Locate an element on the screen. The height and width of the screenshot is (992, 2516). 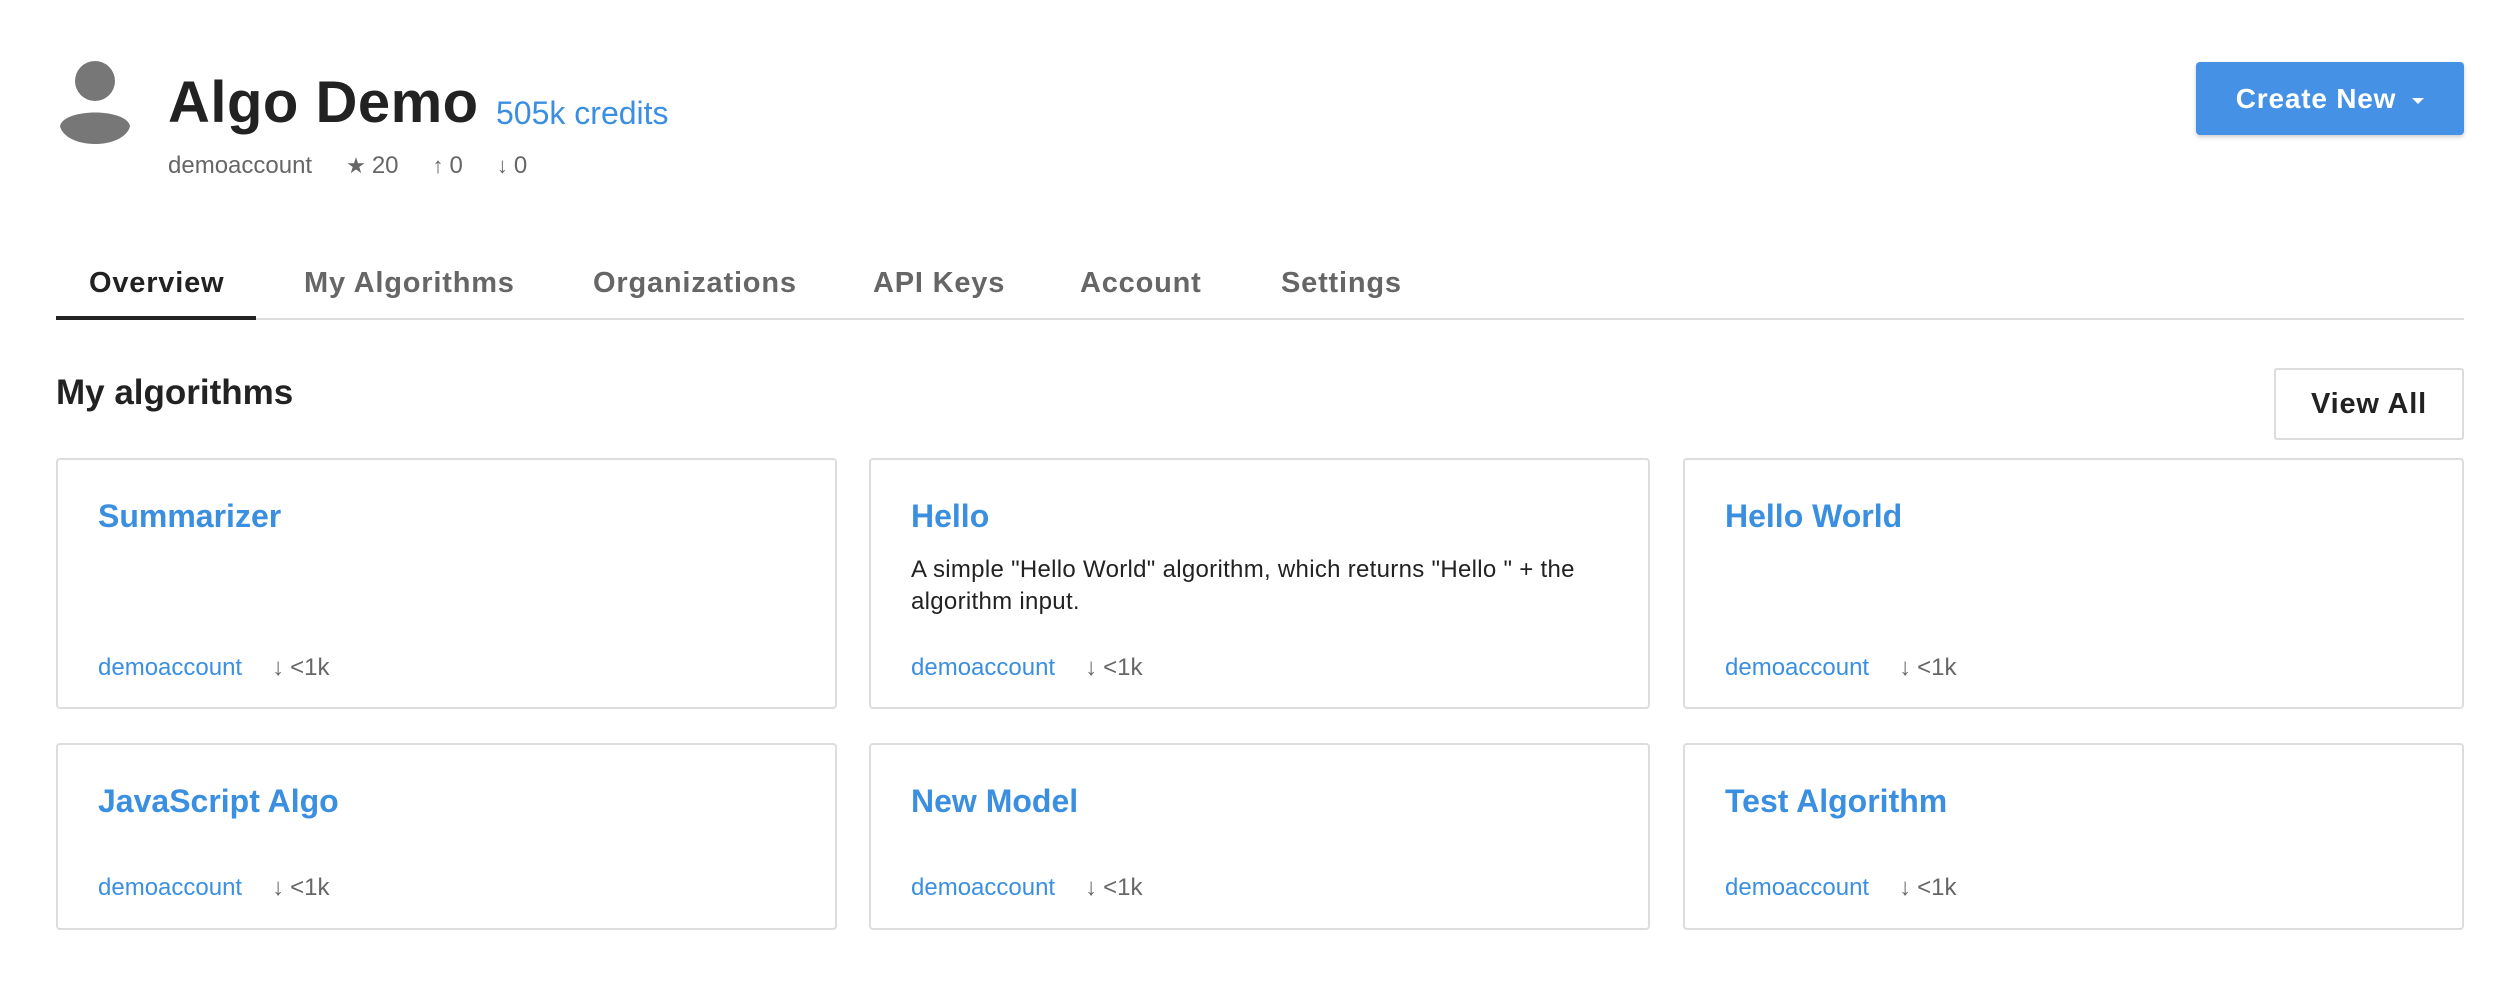
algorithm-title-link: Hello World is located at coordinates (1813, 516).